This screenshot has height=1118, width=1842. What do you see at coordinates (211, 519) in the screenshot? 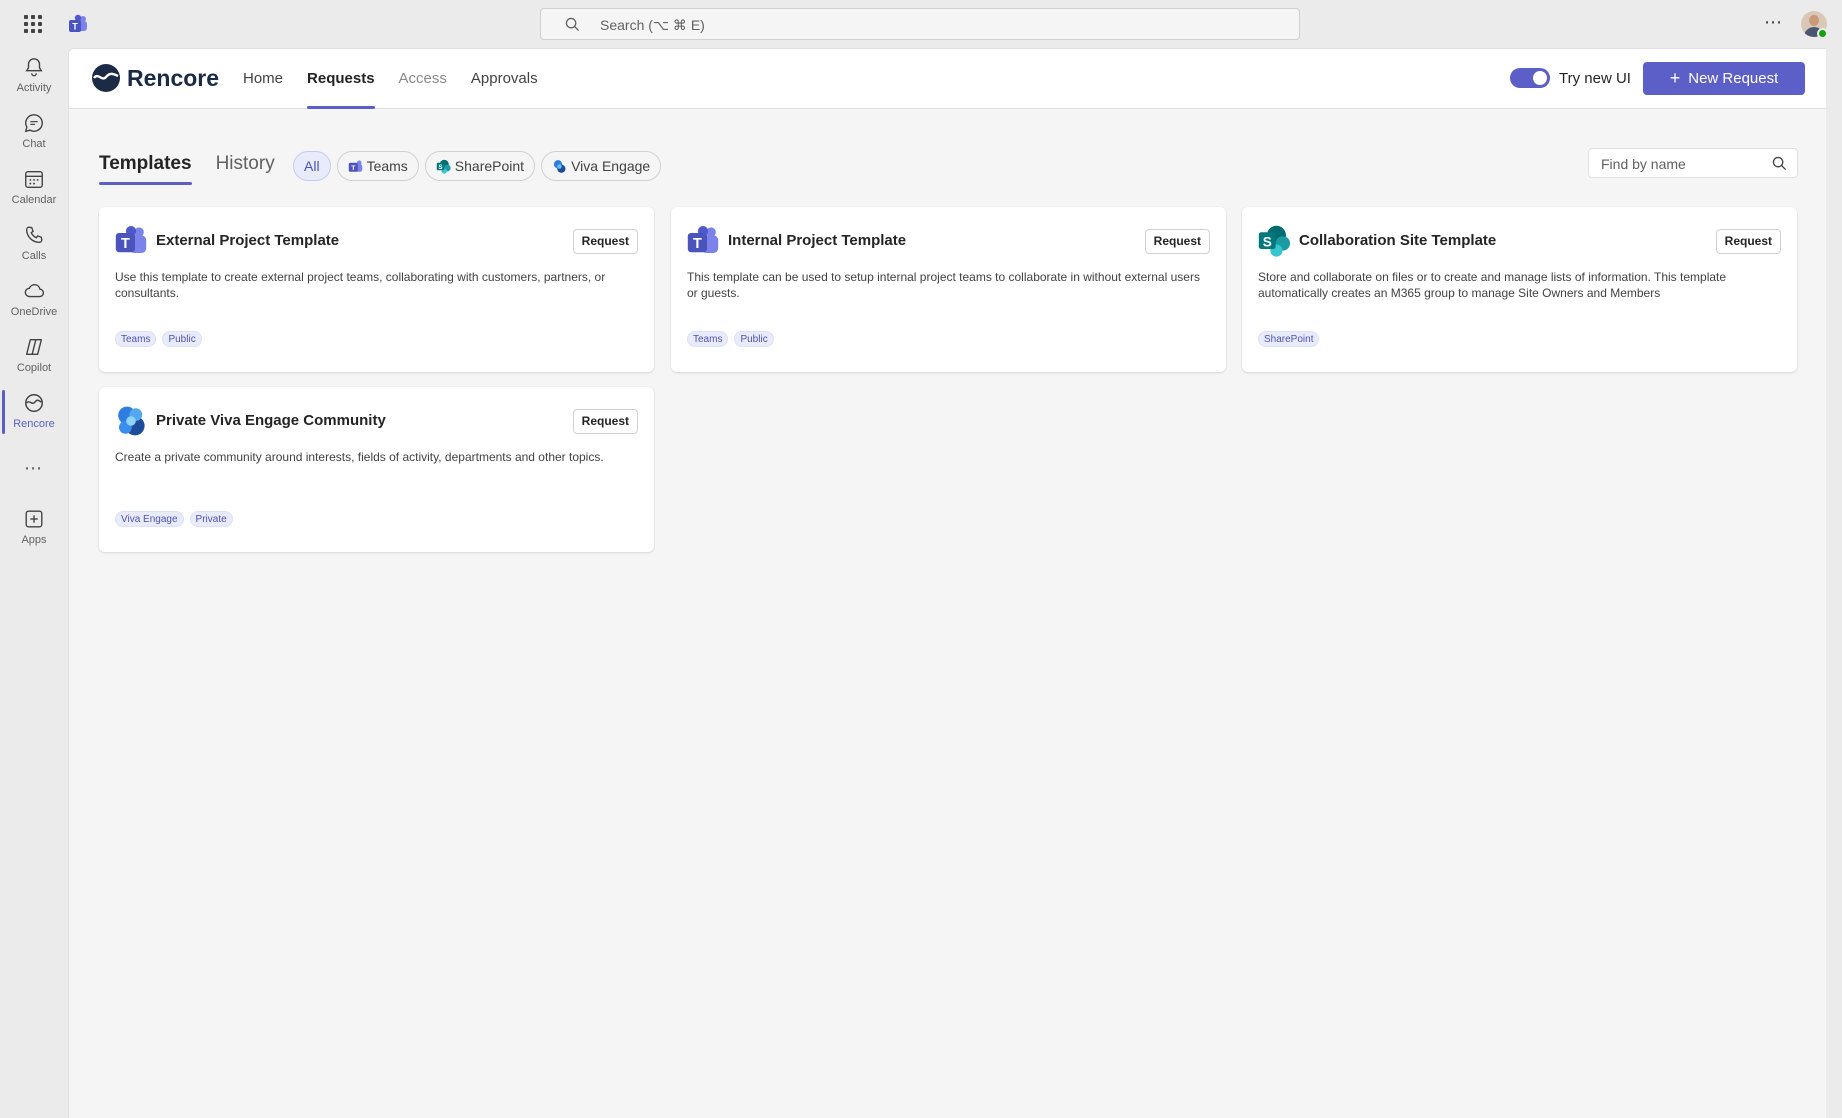
I see `tag: Private` at bounding box center [211, 519].